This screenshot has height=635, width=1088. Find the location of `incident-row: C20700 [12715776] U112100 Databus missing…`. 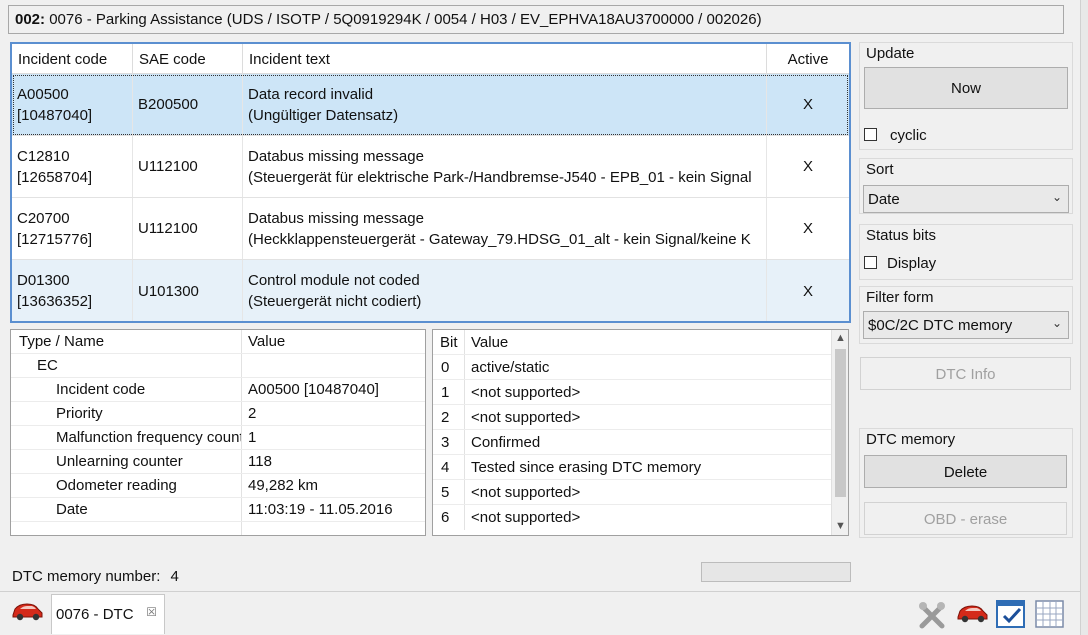

incident-row: C20700 [12715776] U112100 Databus missing… is located at coordinates (430, 229).